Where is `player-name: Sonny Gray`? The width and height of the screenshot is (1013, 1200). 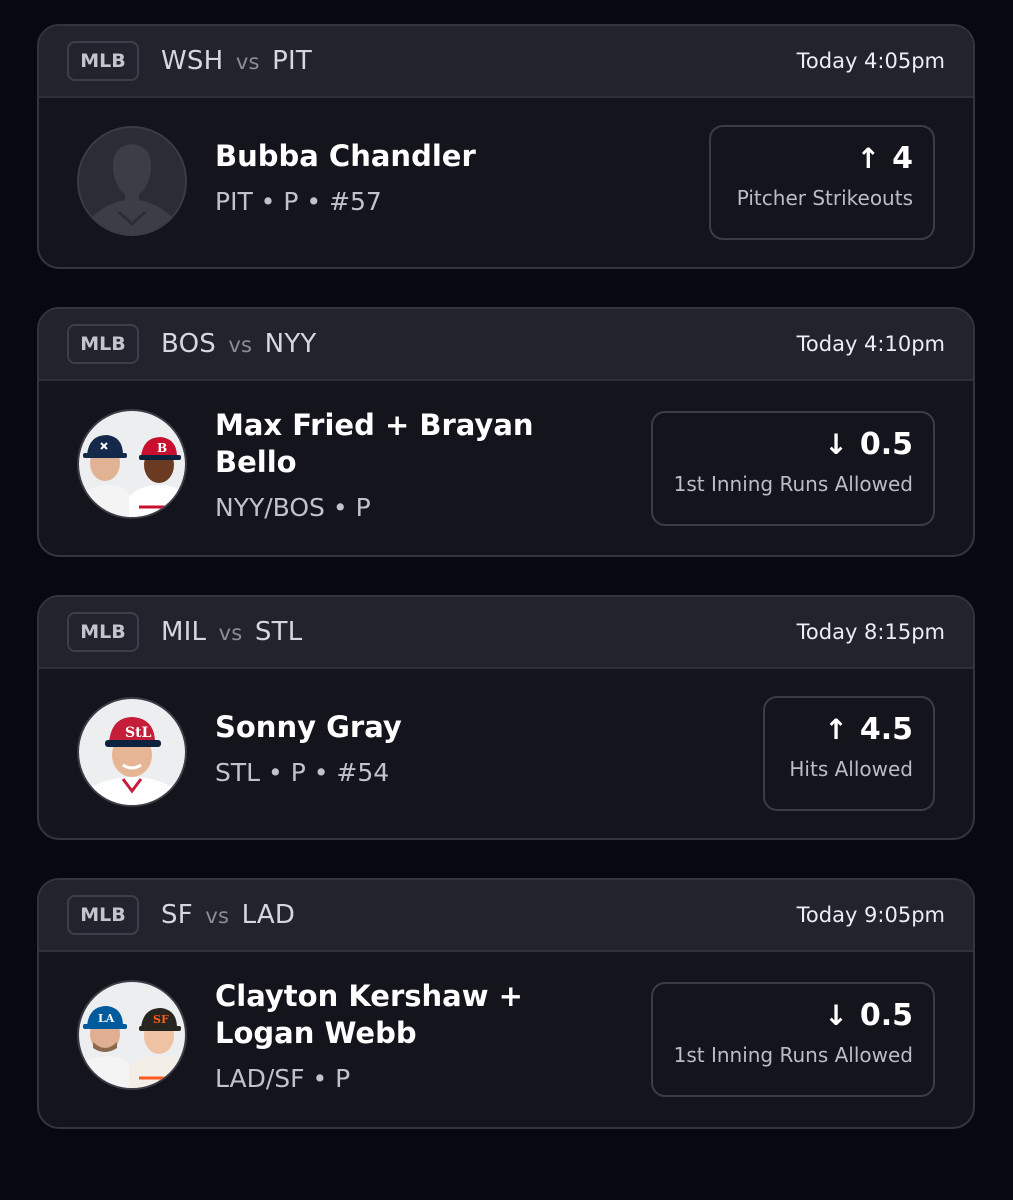 player-name: Sonny Gray is located at coordinates (308, 727).